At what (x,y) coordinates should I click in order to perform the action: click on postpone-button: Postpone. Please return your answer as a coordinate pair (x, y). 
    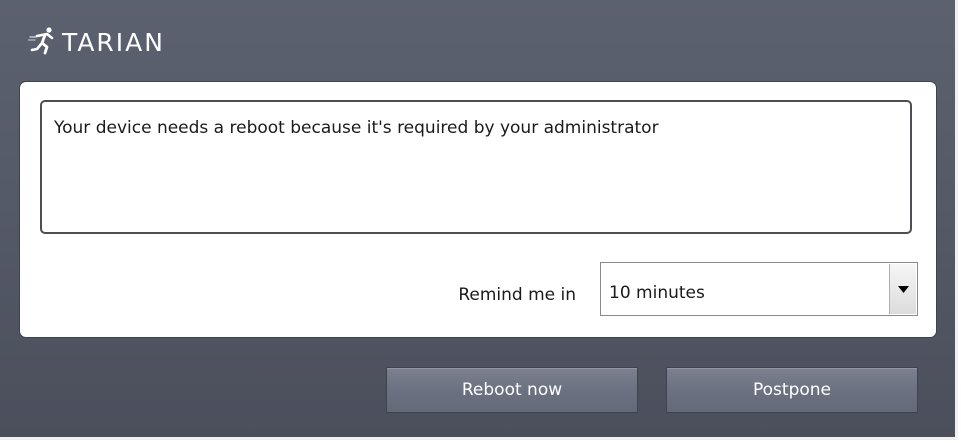
    Looking at the image, I should click on (792, 390).